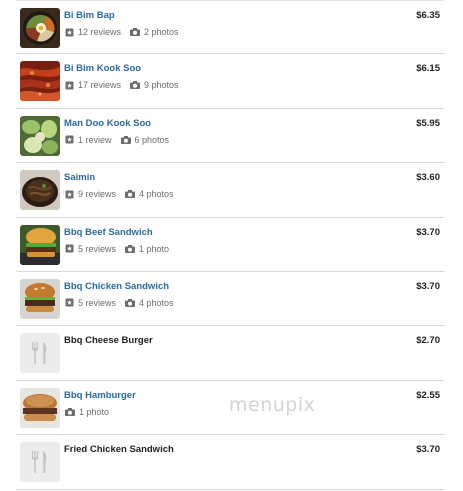 The image size is (463, 491). I want to click on item-price: $5.95, so click(428, 123).